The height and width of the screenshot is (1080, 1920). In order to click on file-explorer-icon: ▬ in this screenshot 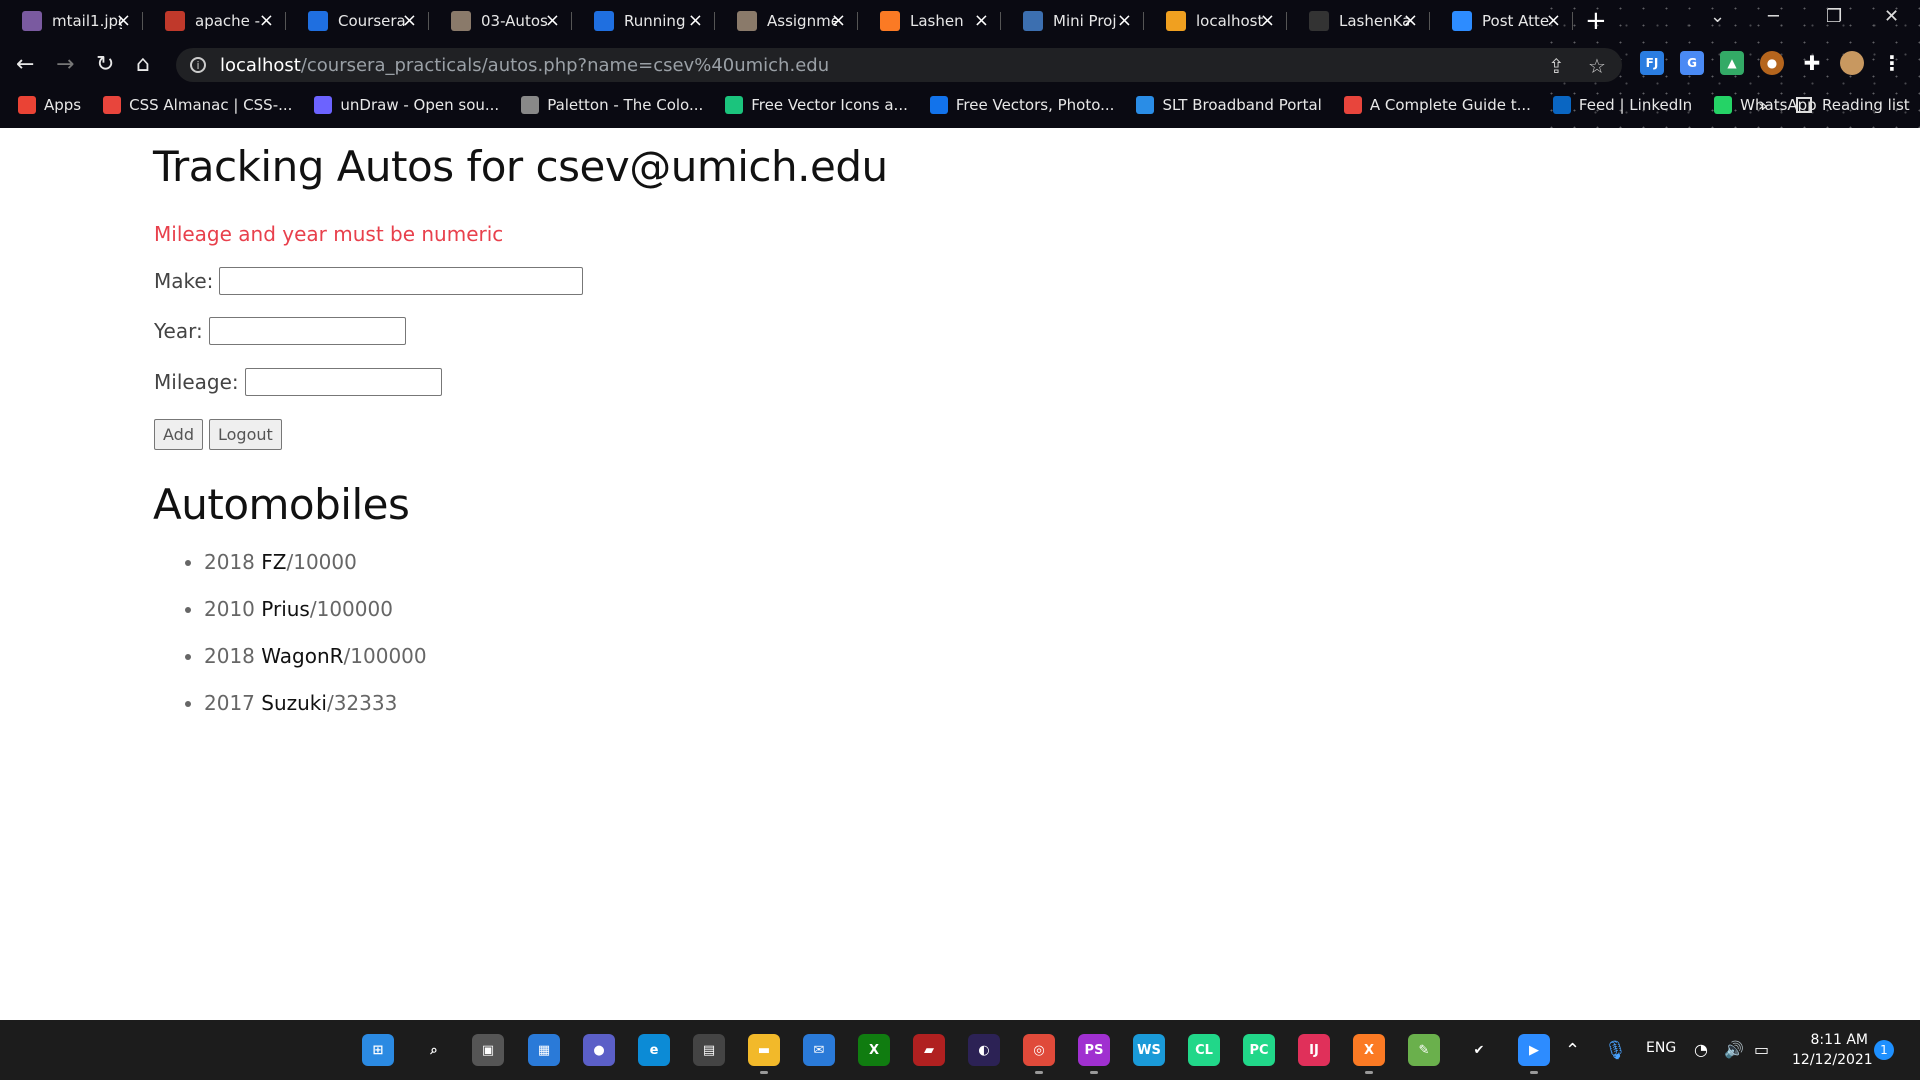, I will do `click(764, 1050)`.